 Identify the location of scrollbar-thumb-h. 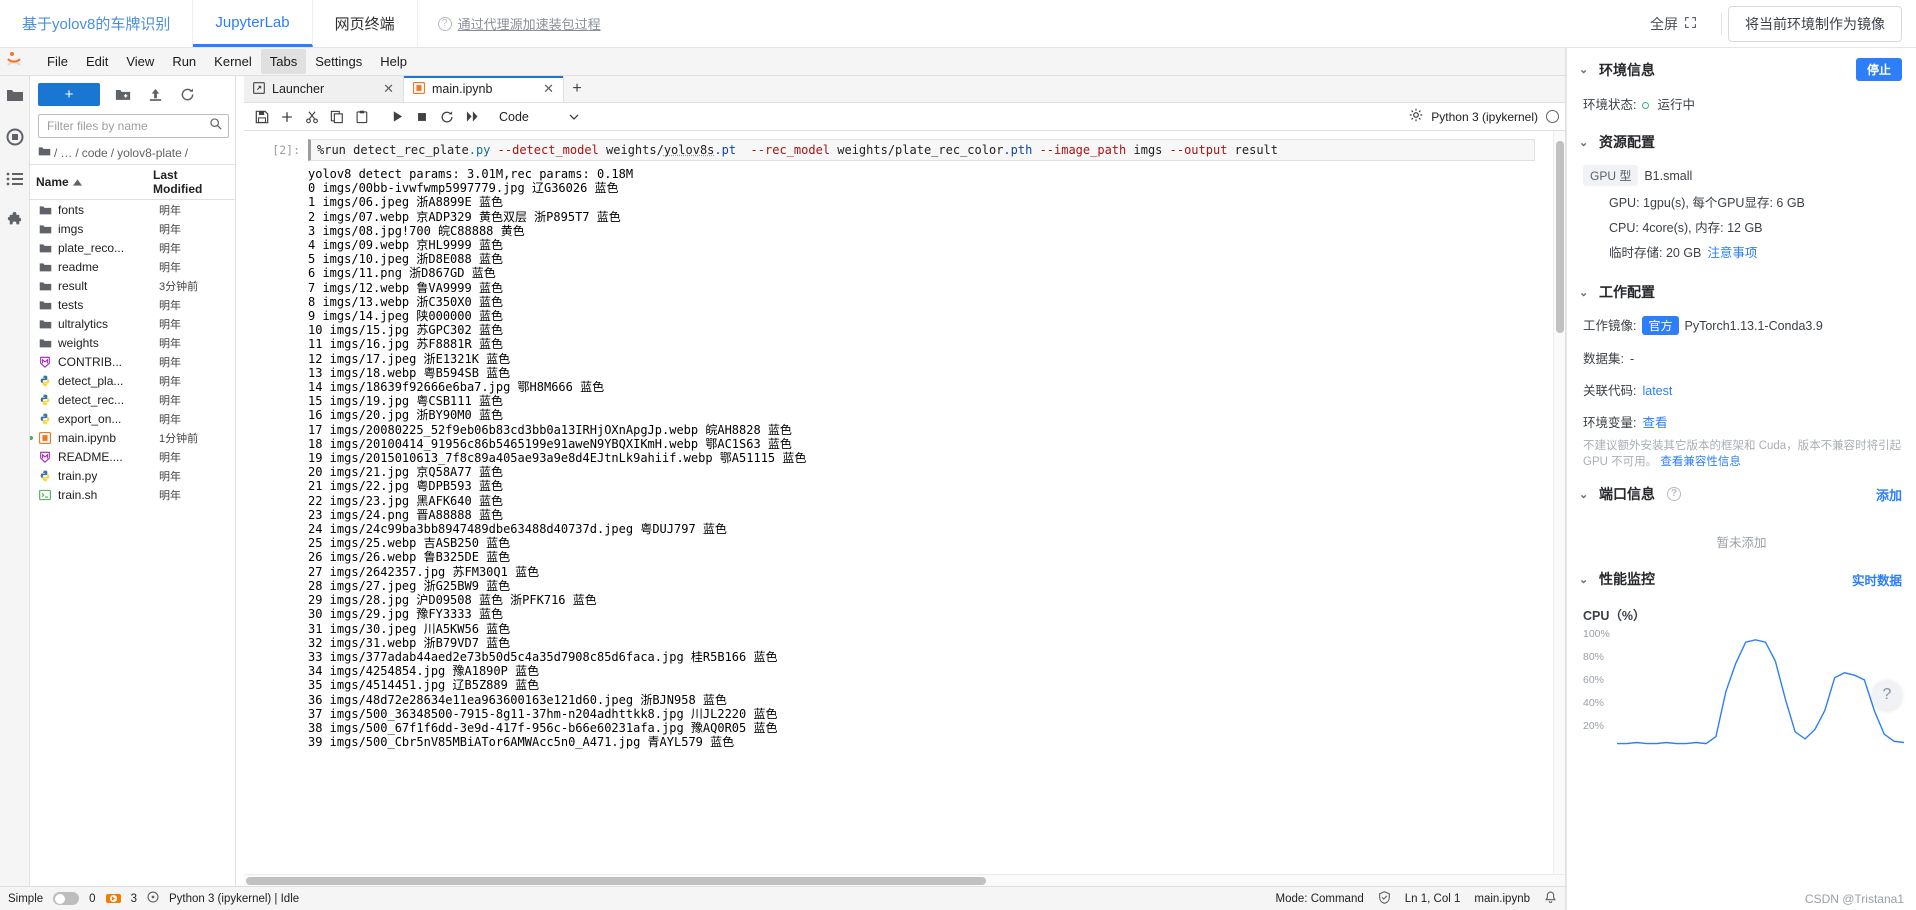
(616, 881).